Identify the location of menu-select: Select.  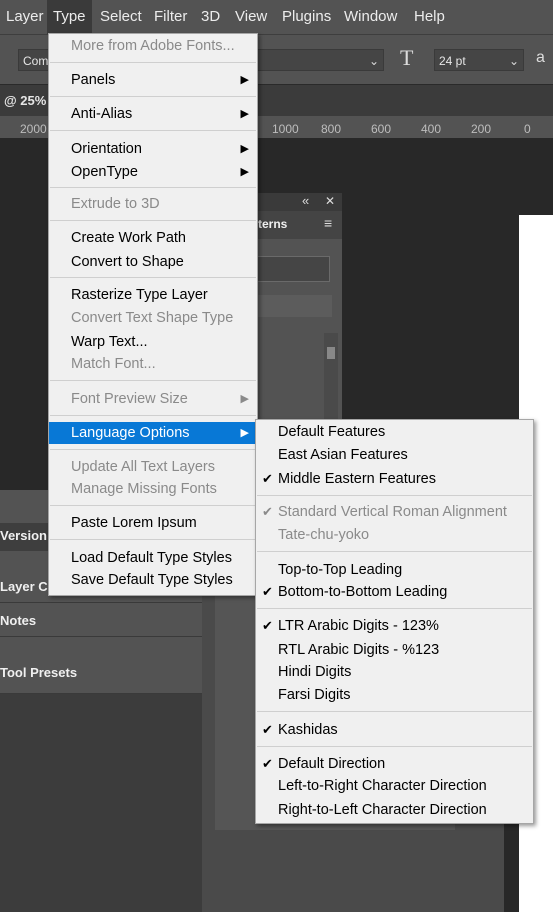
(121, 17).